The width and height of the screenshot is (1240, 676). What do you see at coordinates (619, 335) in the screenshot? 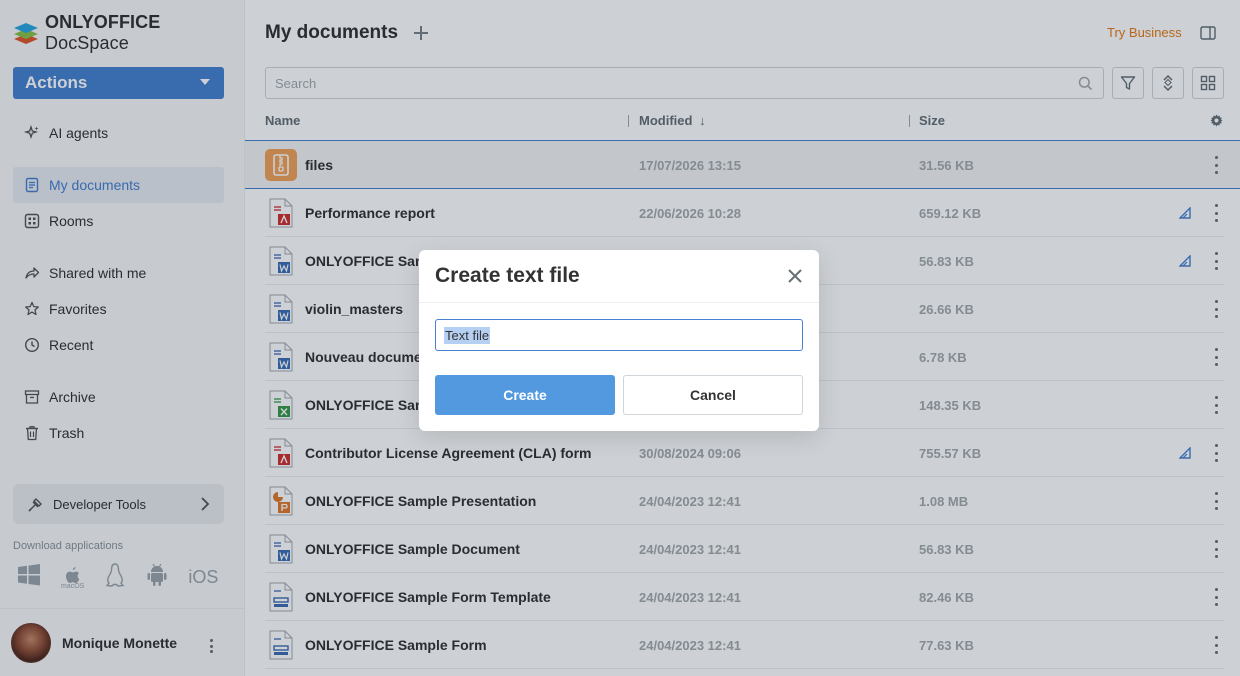
I see `file-name-input: Text file` at bounding box center [619, 335].